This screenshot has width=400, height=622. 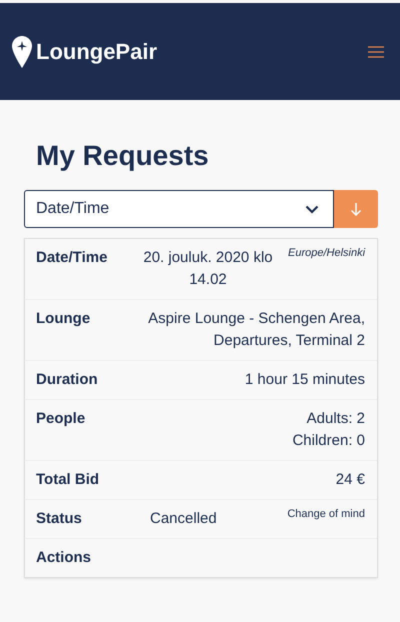 What do you see at coordinates (327, 253) in the screenshot?
I see `timezone-label: Europe/Helsinki` at bounding box center [327, 253].